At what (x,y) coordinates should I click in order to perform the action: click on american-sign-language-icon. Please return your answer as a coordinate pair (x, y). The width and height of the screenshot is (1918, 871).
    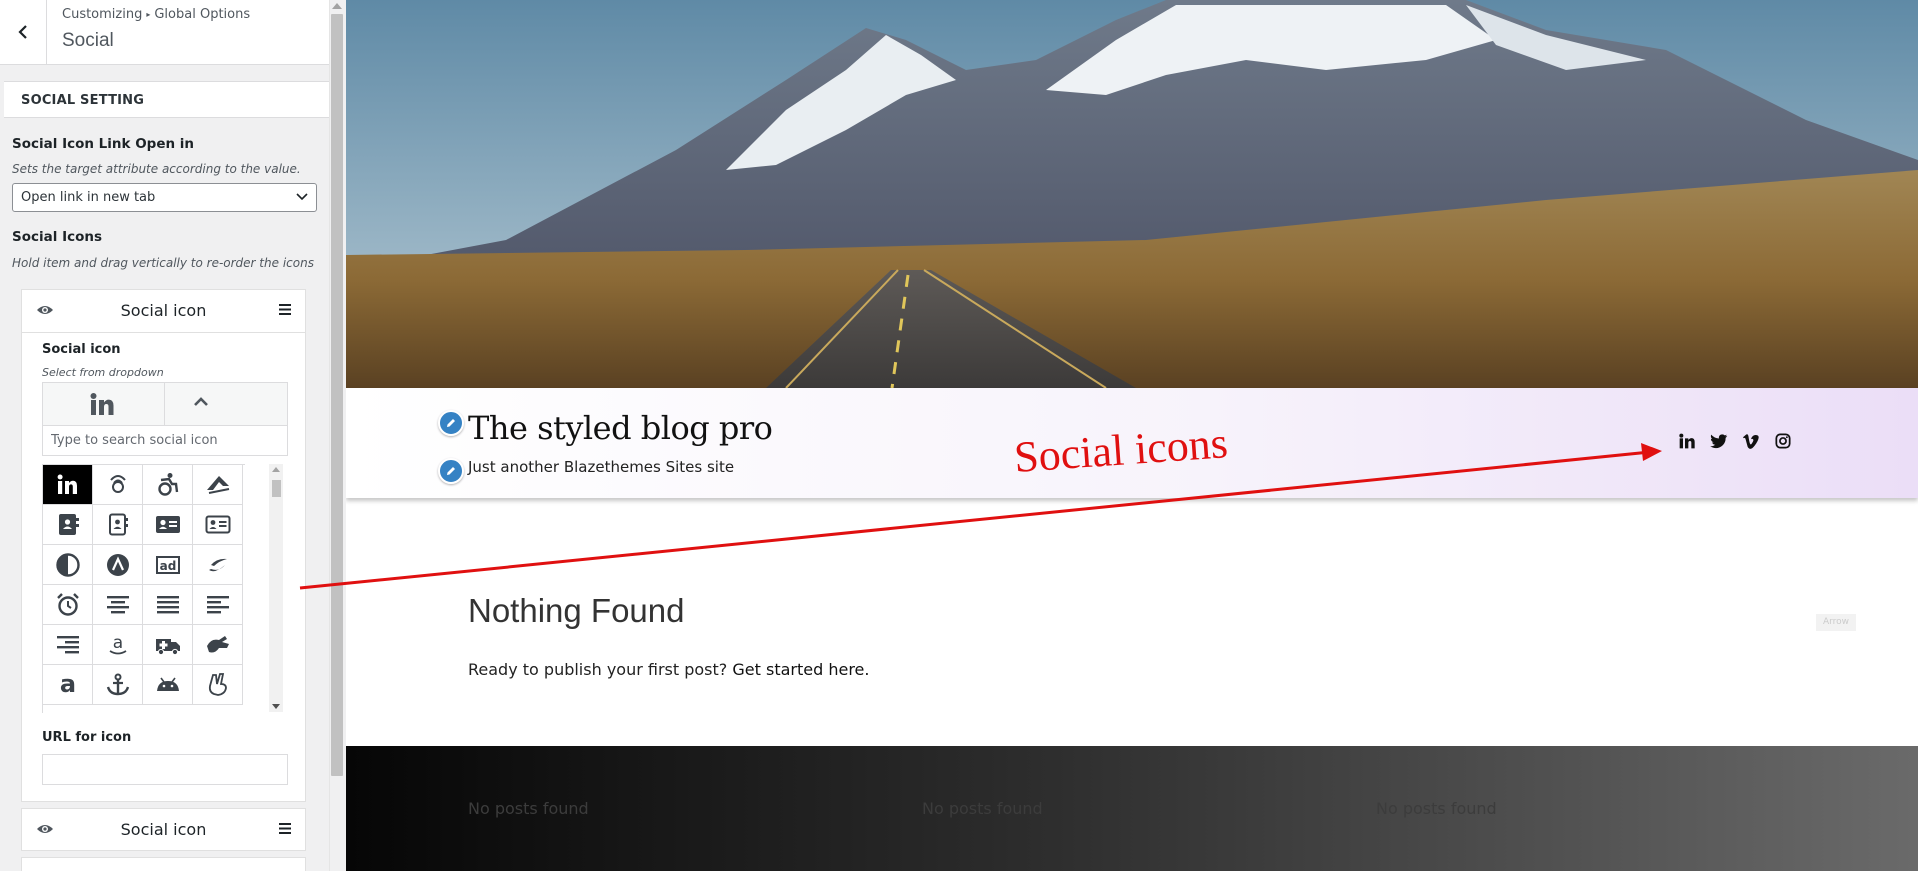
    Looking at the image, I should click on (217, 643).